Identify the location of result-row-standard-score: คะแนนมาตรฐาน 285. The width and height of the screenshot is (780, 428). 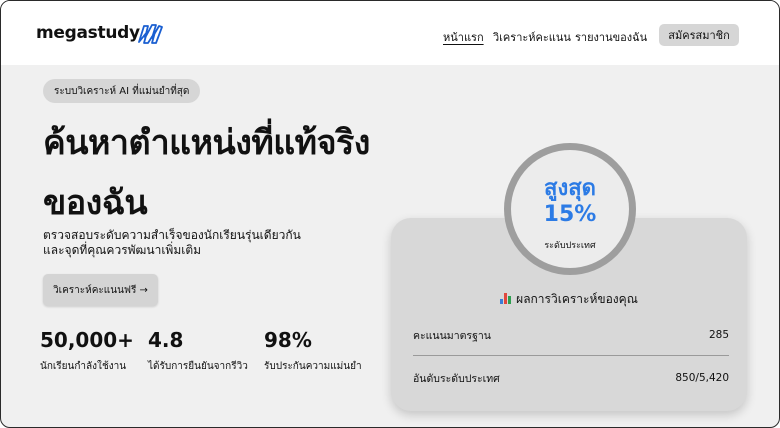
(571, 335).